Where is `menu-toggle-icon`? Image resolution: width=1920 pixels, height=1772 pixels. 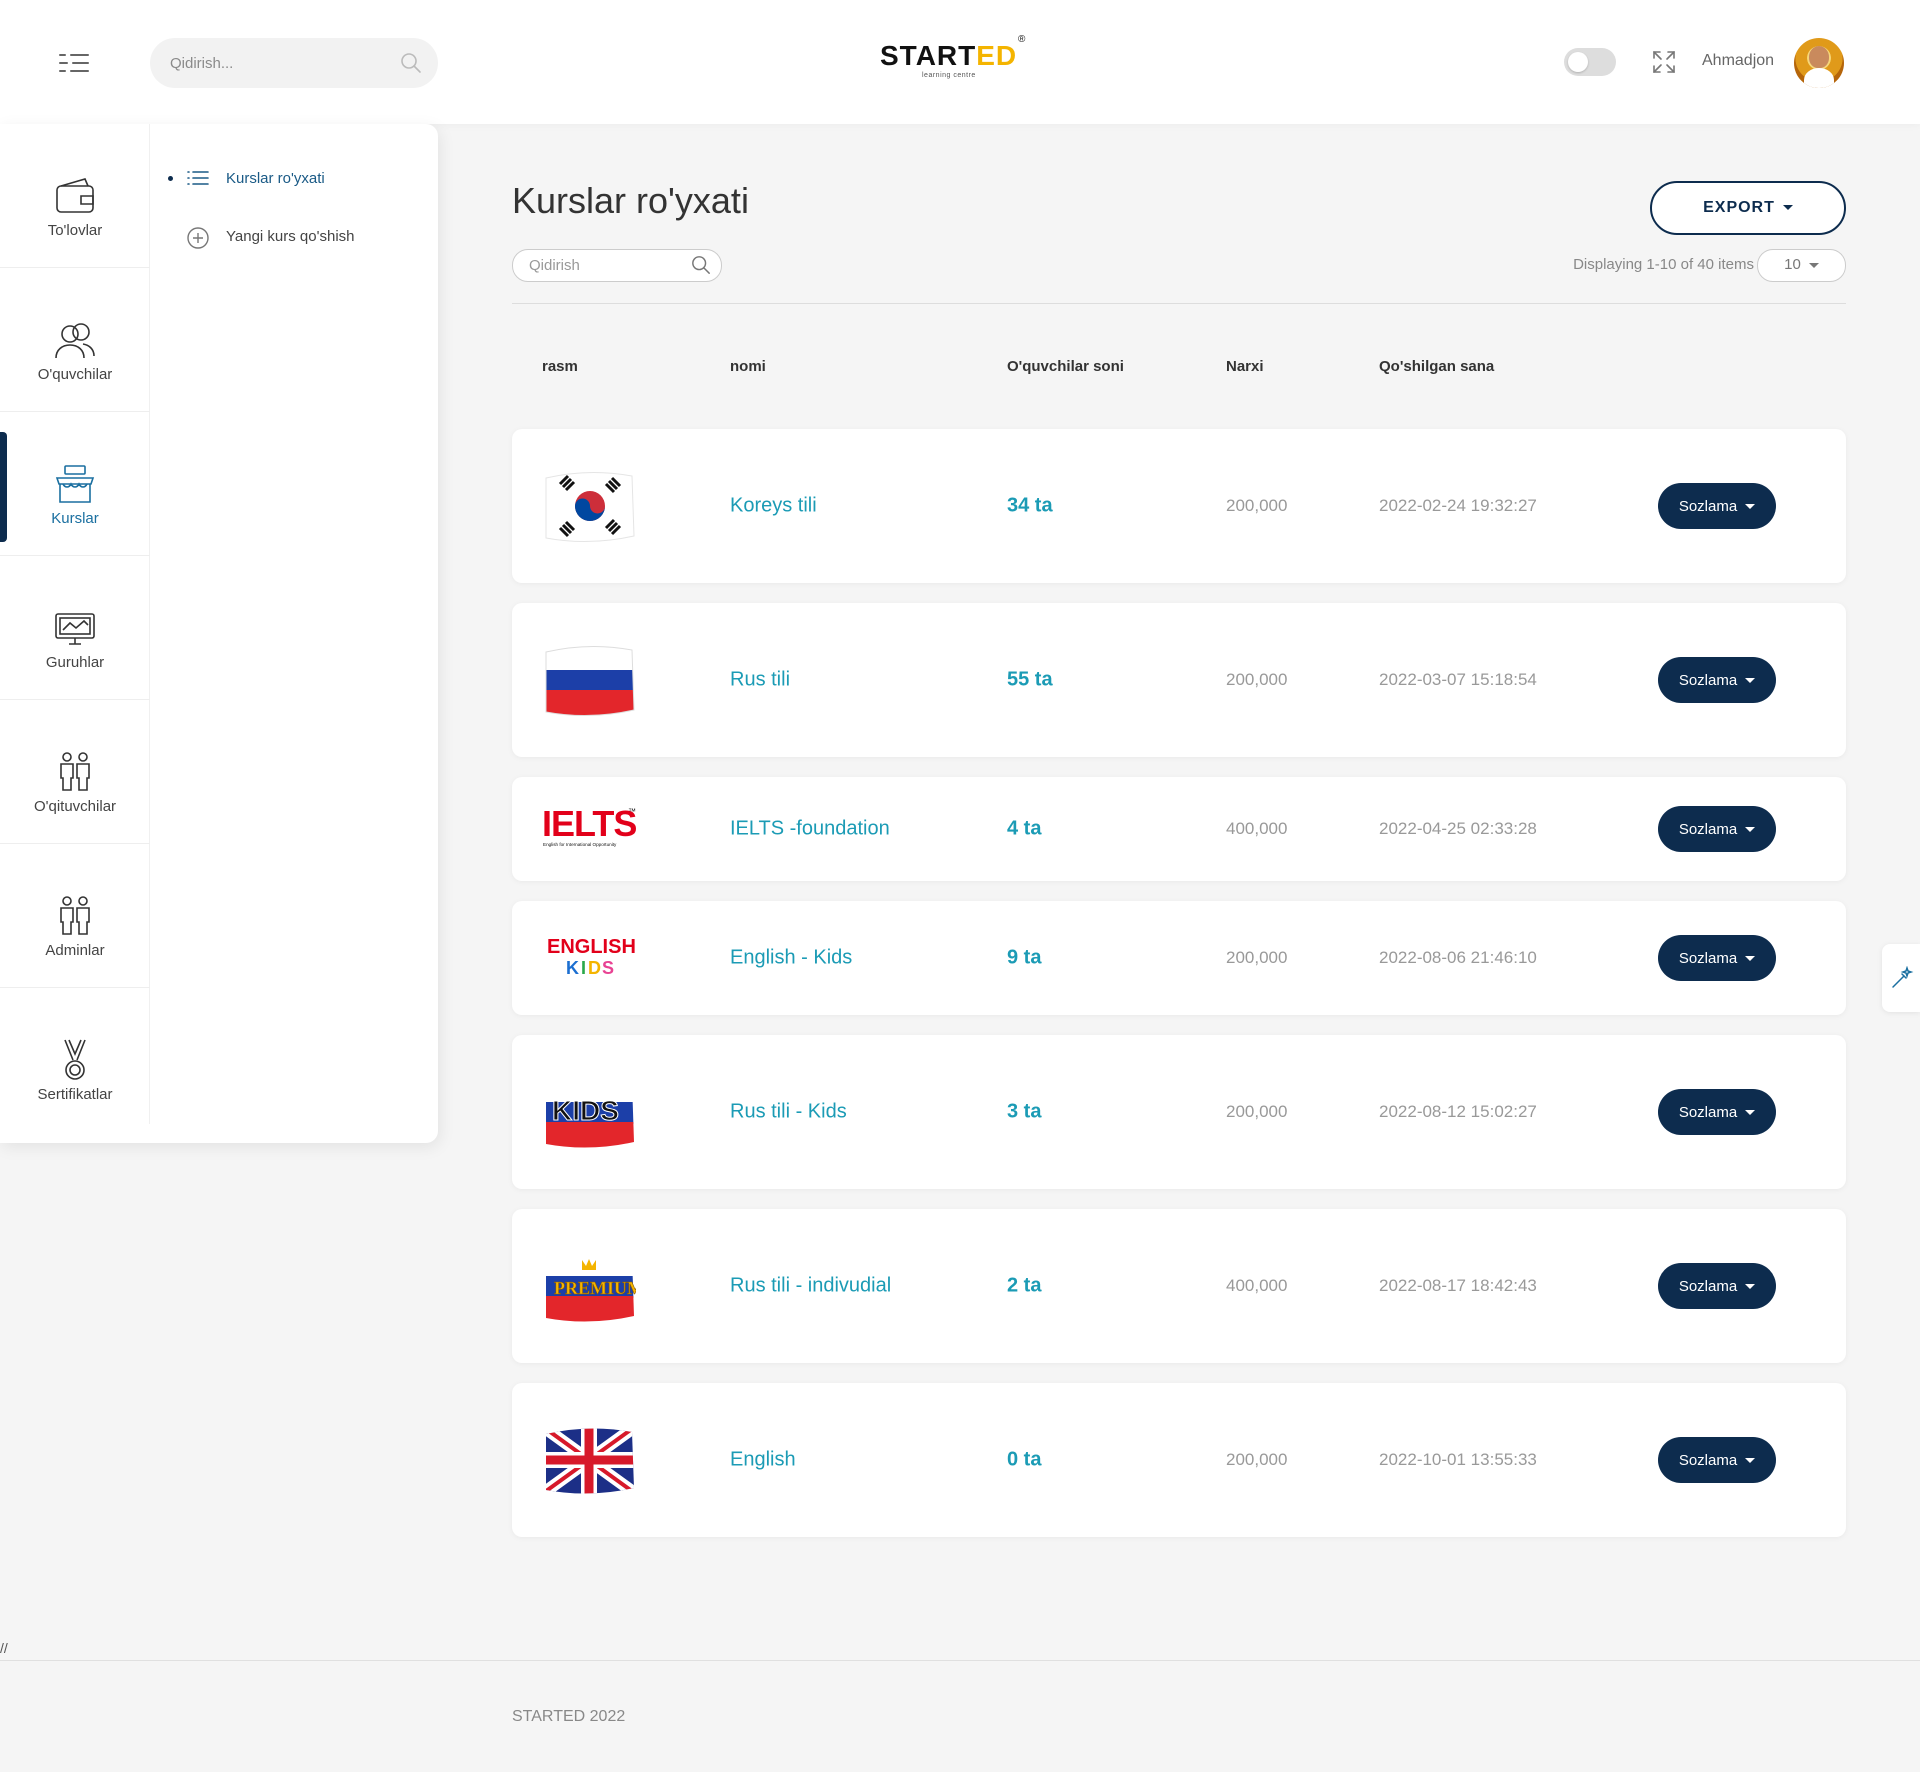 menu-toggle-icon is located at coordinates (74, 63).